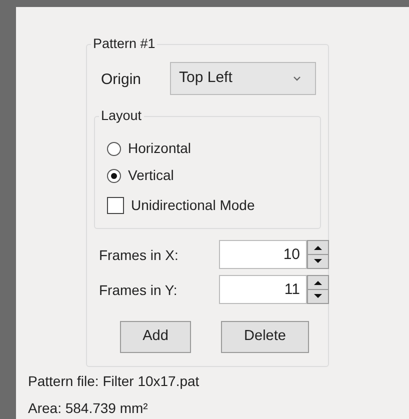 The image size is (409, 419). What do you see at coordinates (149, 148) in the screenshot?
I see `radio-button: Horizontal` at bounding box center [149, 148].